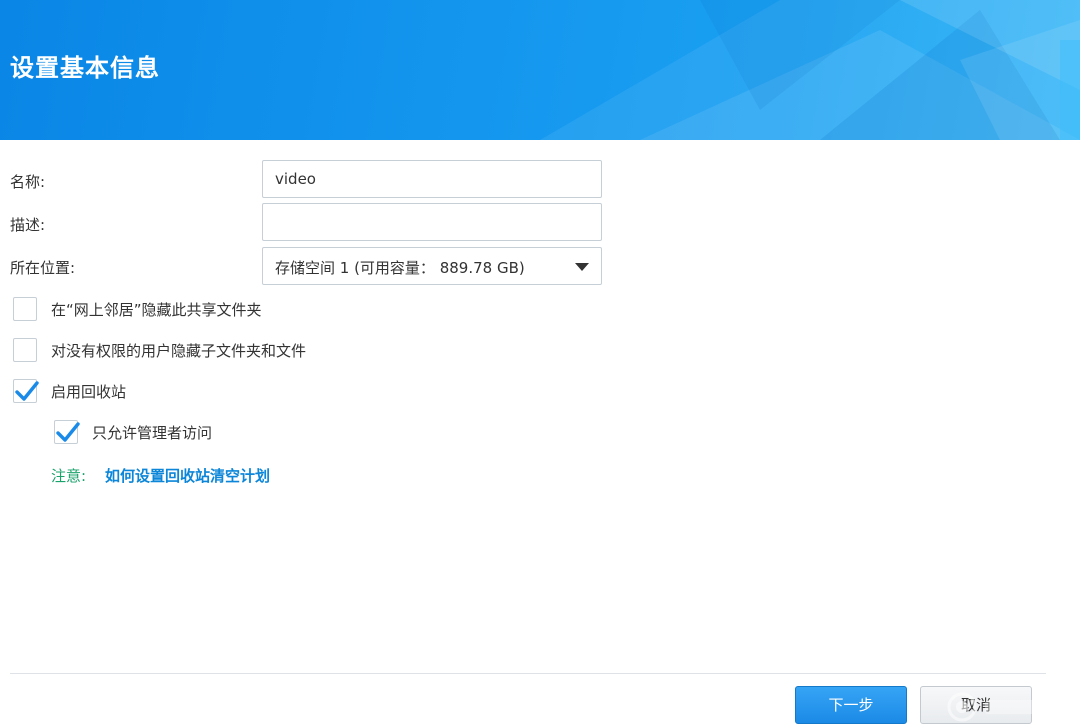 The image size is (1080, 728). What do you see at coordinates (25, 350) in the screenshot?
I see `checkbox-hide-subfolders` at bounding box center [25, 350].